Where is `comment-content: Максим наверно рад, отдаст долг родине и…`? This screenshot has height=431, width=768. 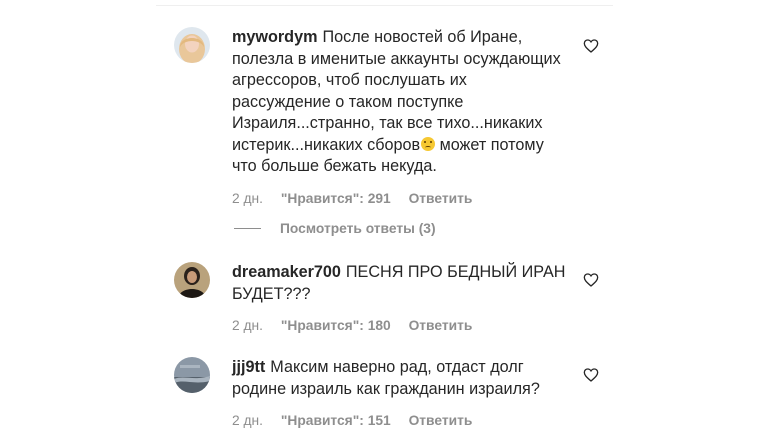 comment-content: Максим наверно рад, отдаст долг родине и… is located at coordinates (386, 378).